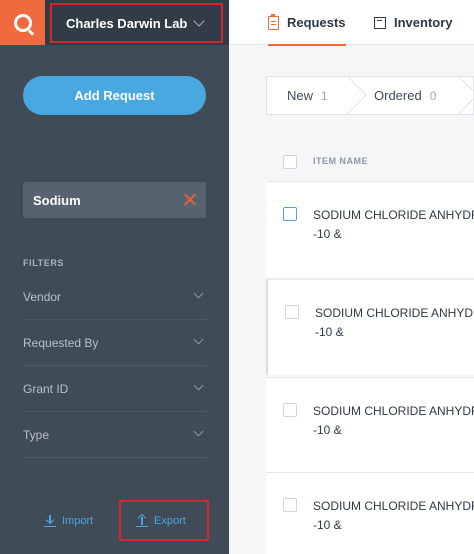  What do you see at coordinates (273, 21) in the screenshot?
I see `clipboard-icon` at bounding box center [273, 21].